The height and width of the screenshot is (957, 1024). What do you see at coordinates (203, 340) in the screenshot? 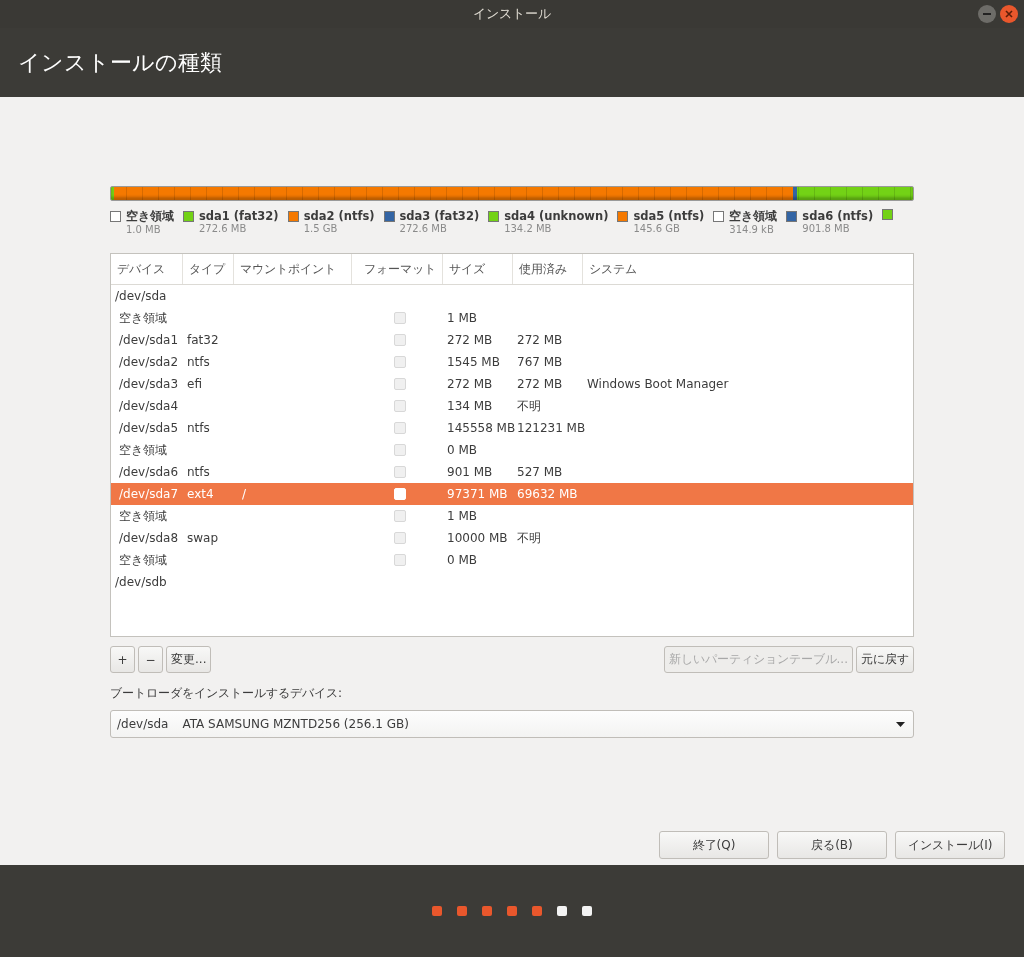
I see `type-cell: fat32` at bounding box center [203, 340].